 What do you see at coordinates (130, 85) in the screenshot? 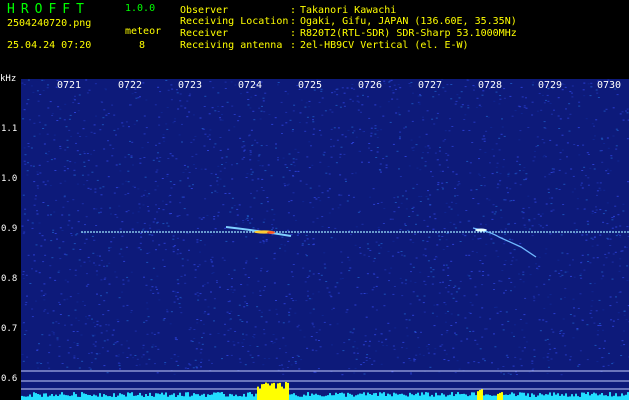
I see `x-tick-label: 0722` at bounding box center [130, 85].